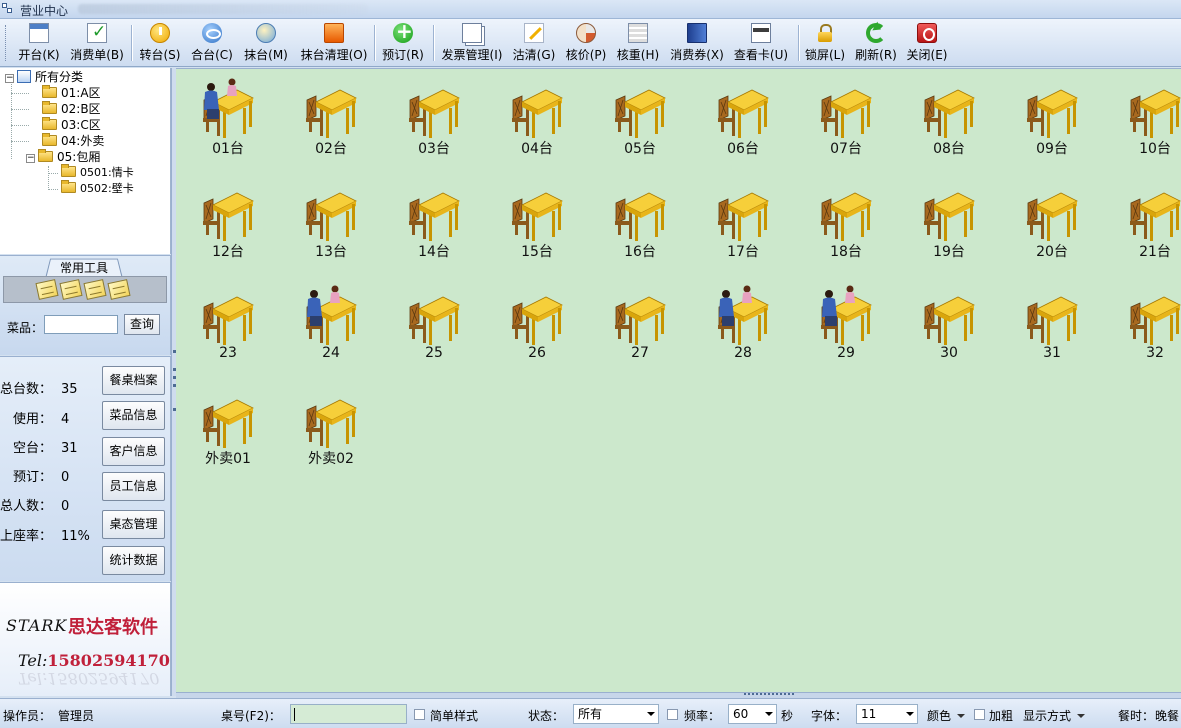 This screenshot has width=1181, height=728. What do you see at coordinates (83, 268) in the screenshot?
I see `tools-tab-label: 常用工具` at bounding box center [83, 268].